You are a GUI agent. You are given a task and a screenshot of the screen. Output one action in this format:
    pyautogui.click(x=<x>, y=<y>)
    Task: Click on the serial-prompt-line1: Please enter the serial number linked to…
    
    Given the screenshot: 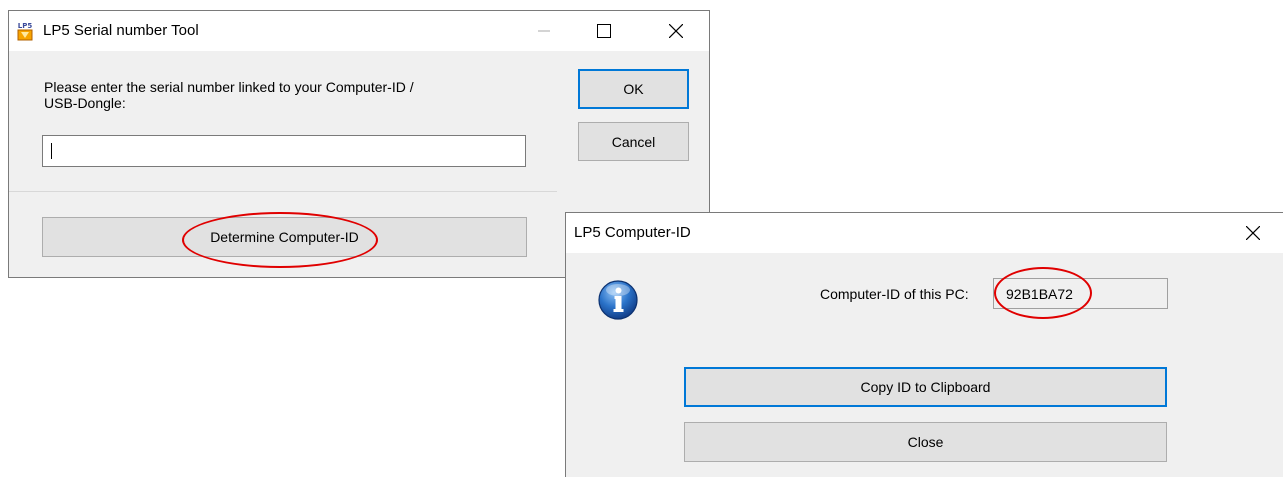 What is the action you would take?
    pyautogui.click(x=229, y=87)
    